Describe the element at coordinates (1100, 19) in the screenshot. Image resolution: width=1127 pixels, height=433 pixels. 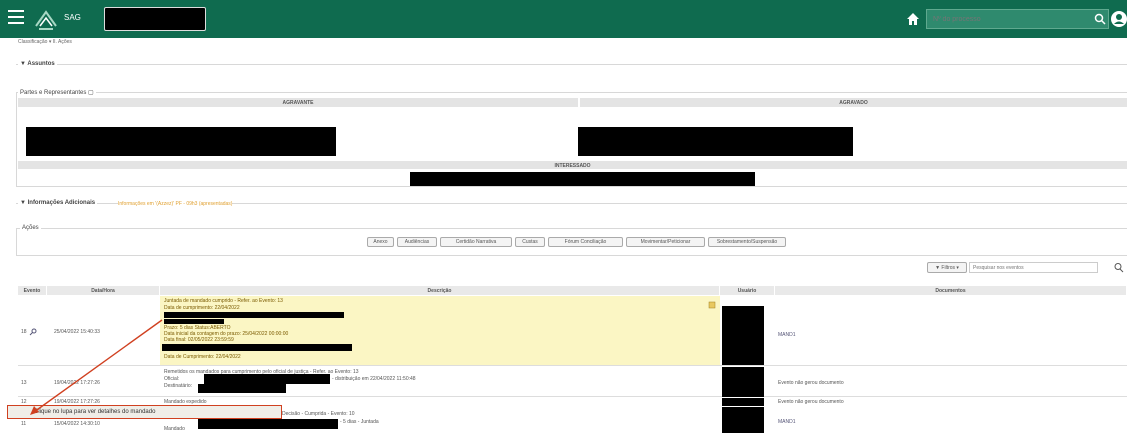
I see `search-icon` at that location.